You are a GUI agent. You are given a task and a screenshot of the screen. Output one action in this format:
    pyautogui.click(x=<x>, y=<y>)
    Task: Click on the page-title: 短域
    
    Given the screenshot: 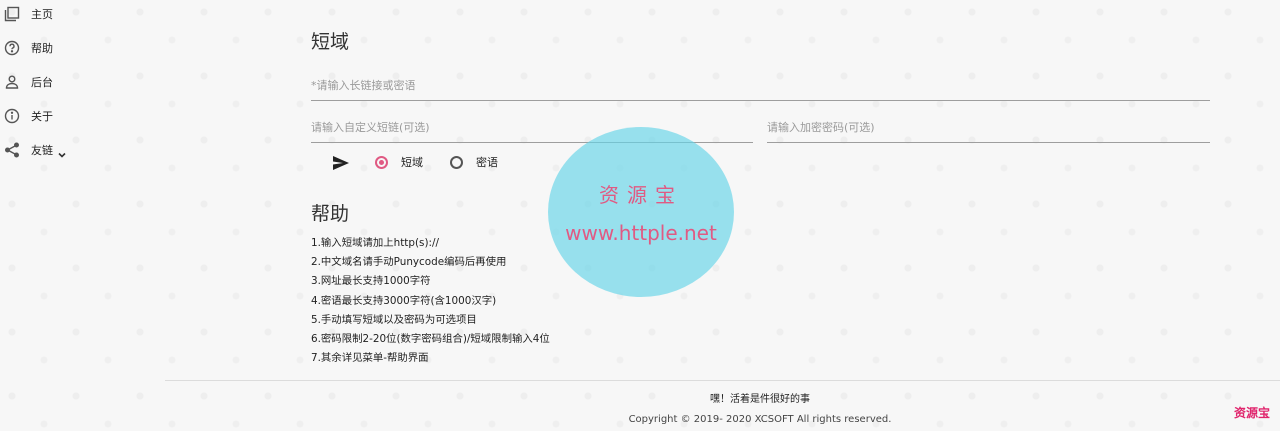 What is the action you would take?
    pyautogui.click(x=330, y=42)
    